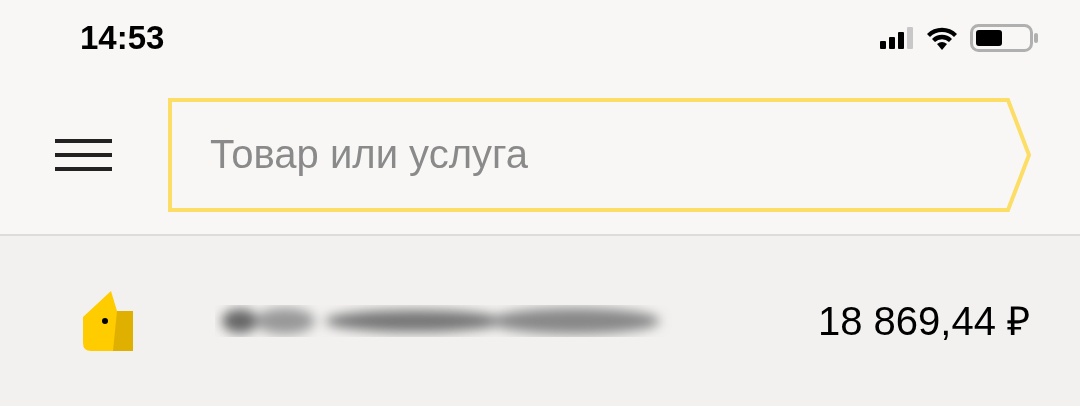 Image resolution: width=1080 pixels, height=406 pixels. Describe the element at coordinates (122, 37) in the screenshot. I see `status-time: 14:53` at that location.